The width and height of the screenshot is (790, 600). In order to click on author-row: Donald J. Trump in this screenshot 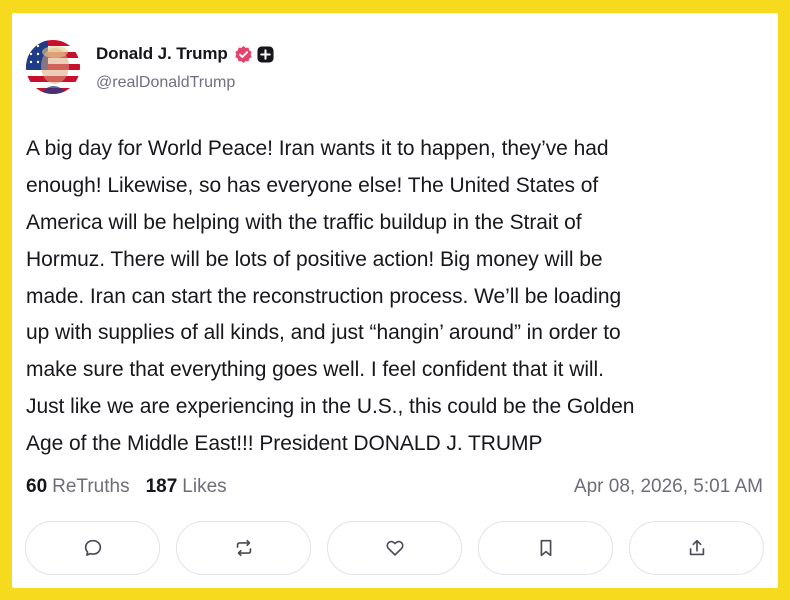, I will do `click(185, 54)`.